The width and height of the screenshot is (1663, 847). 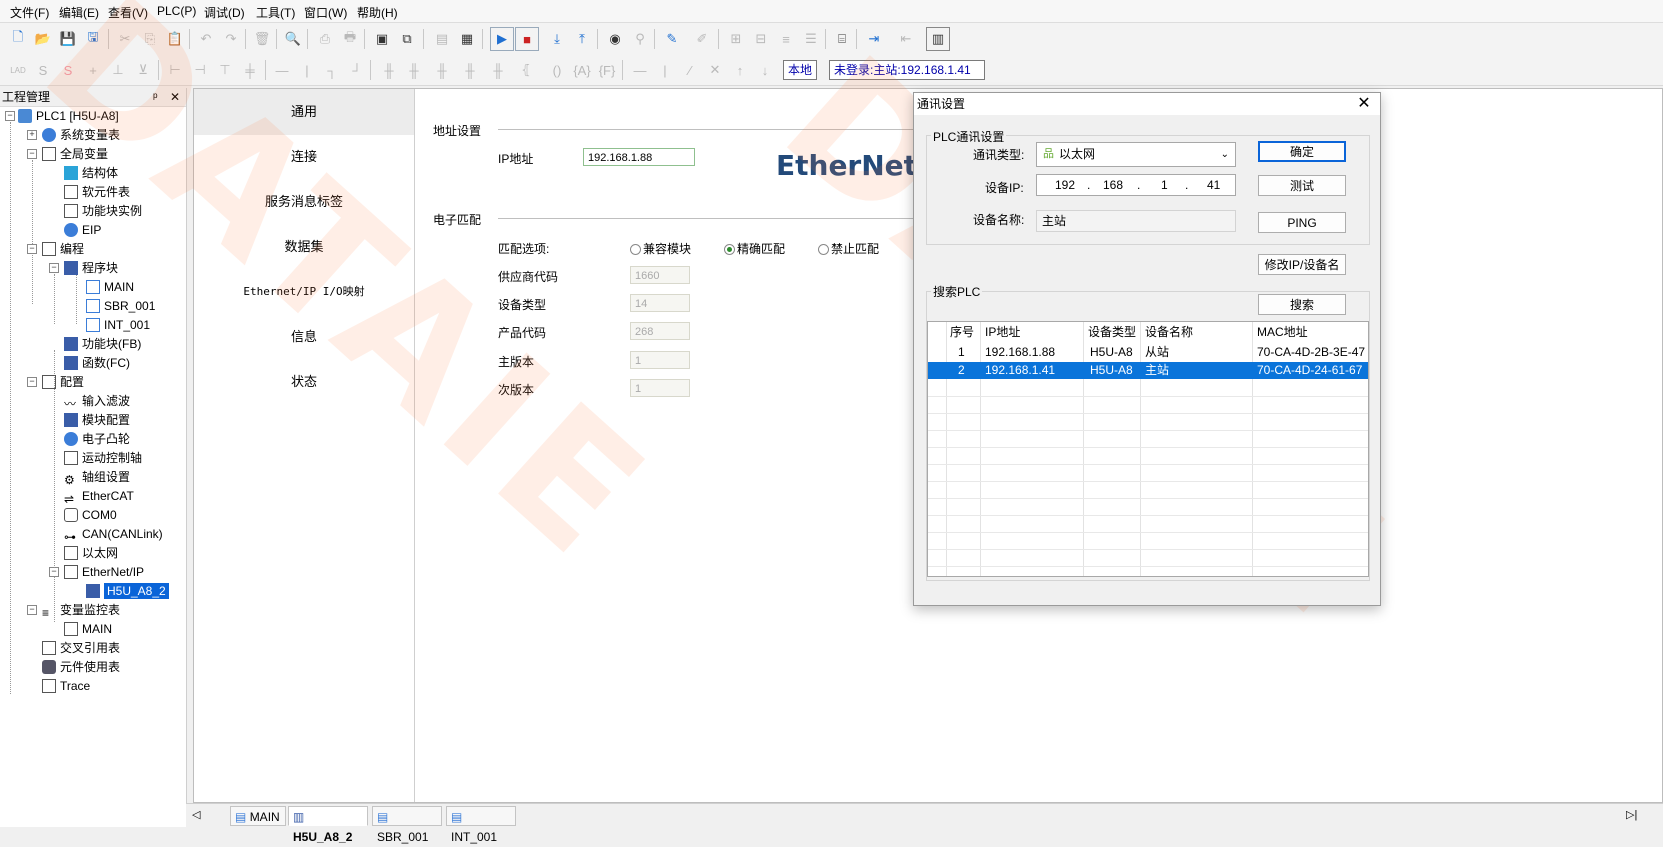 What do you see at coordinates (29, 12) in the screenshot?
I see `menu-file: 文件(F)` at bounding box center [29, 12].